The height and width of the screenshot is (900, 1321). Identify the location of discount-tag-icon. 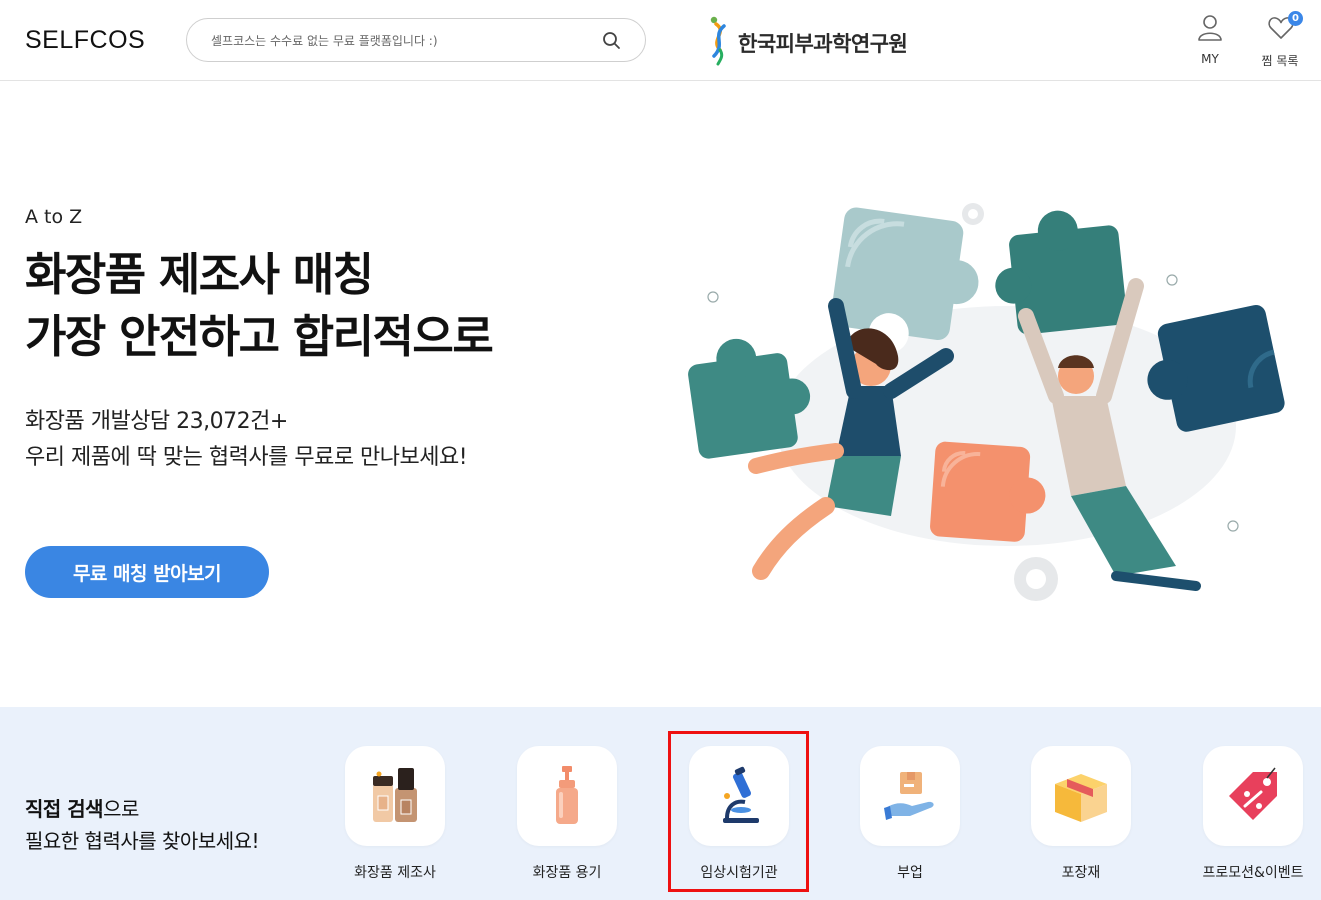
(1253, 793).